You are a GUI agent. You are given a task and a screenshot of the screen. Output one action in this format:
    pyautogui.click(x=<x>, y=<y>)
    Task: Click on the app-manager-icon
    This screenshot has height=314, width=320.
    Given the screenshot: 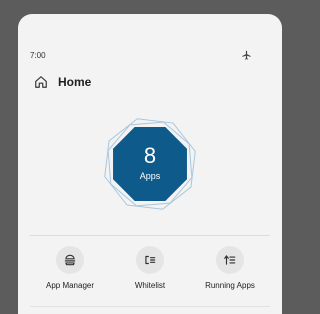 What is the action you would take?
    pyautogui.click(x=70, y=260)
    